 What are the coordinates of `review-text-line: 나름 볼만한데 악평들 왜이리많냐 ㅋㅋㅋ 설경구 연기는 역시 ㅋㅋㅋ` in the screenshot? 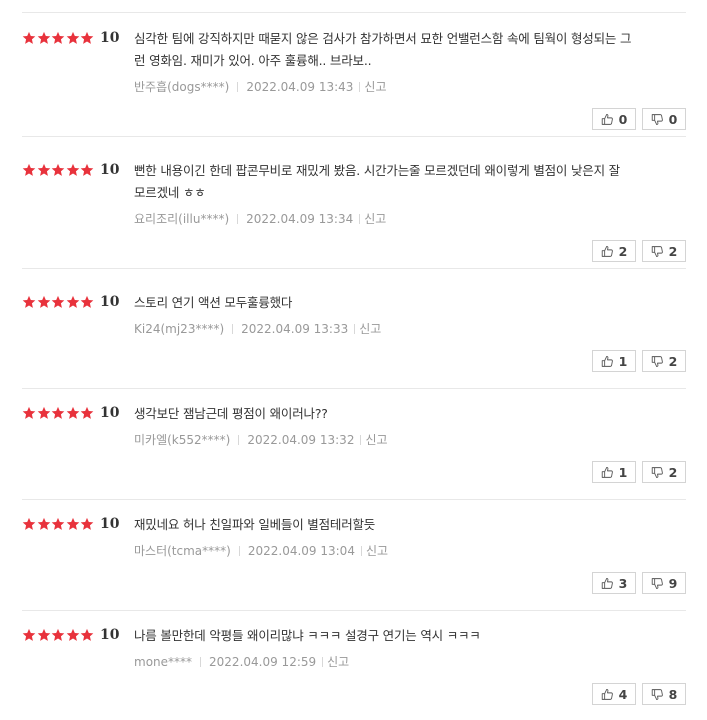 It's located at (307, 635).